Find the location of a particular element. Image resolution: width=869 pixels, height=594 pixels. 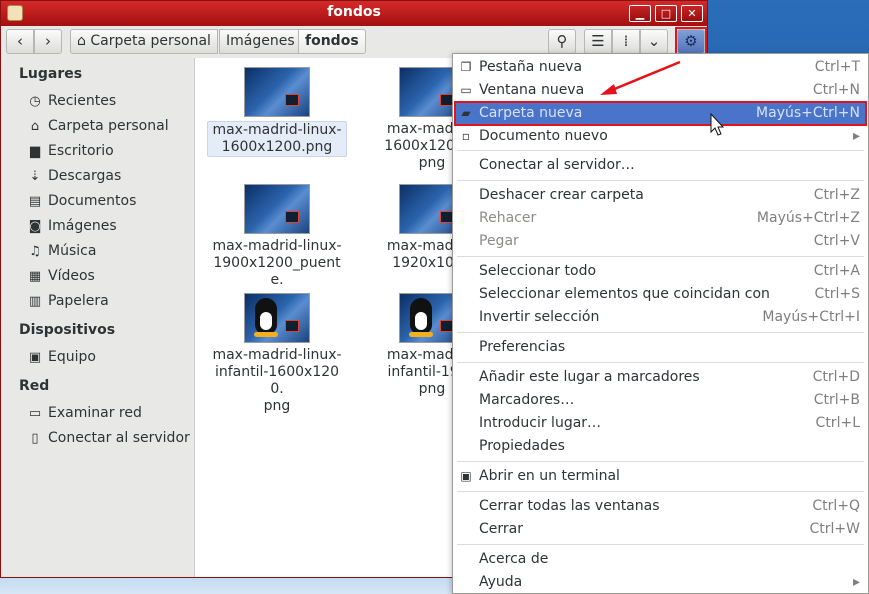

annotation-overlay is located at coordinates (662, 98).